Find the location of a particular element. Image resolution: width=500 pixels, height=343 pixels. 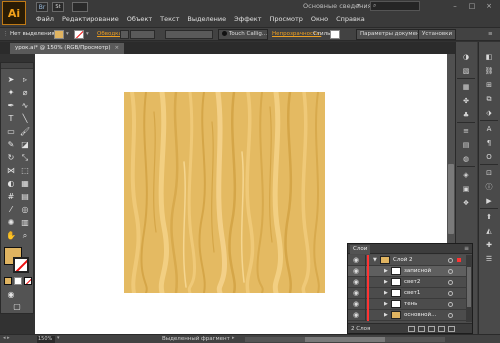

stroke-swatch is located at coordinates (21, 265).